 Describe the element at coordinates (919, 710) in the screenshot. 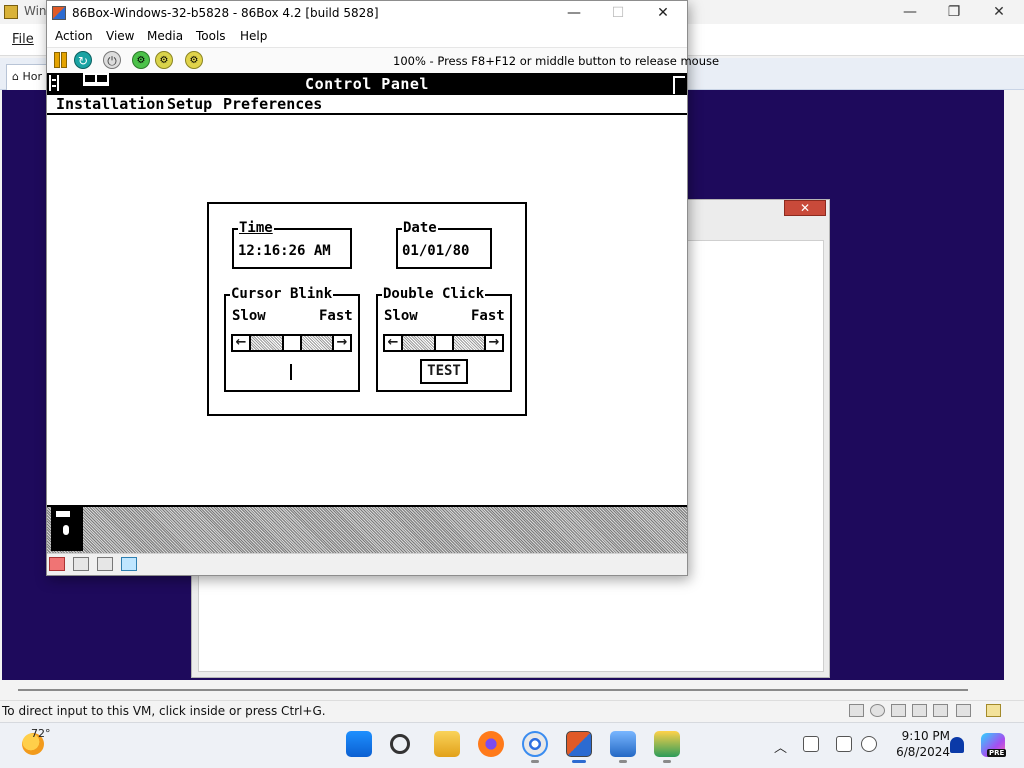

I see `printer-status-icon` at that location.